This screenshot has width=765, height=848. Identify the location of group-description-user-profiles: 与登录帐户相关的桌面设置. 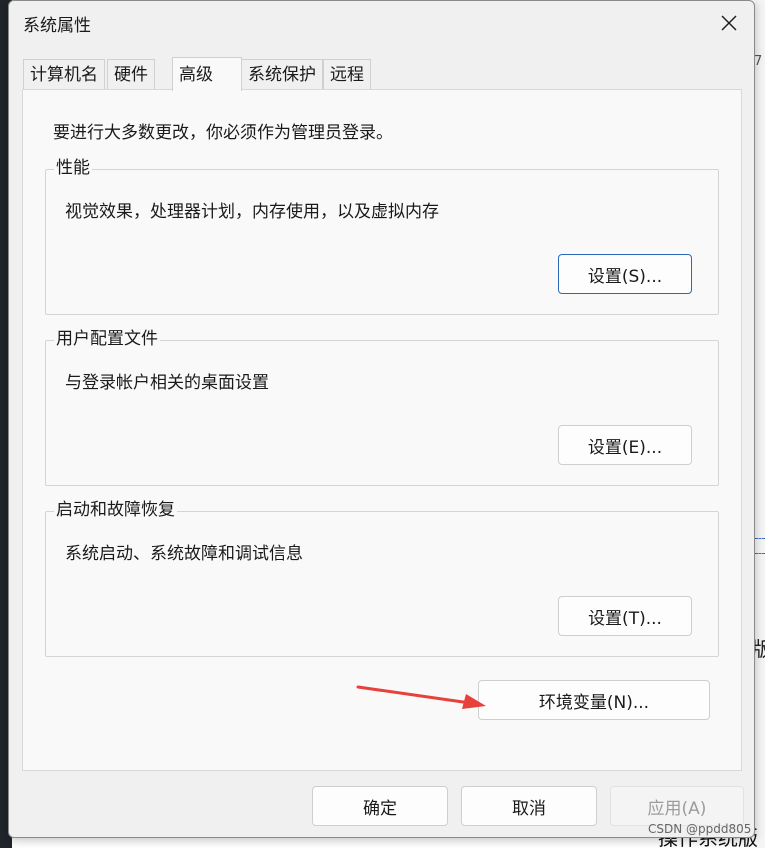
(167, 383).